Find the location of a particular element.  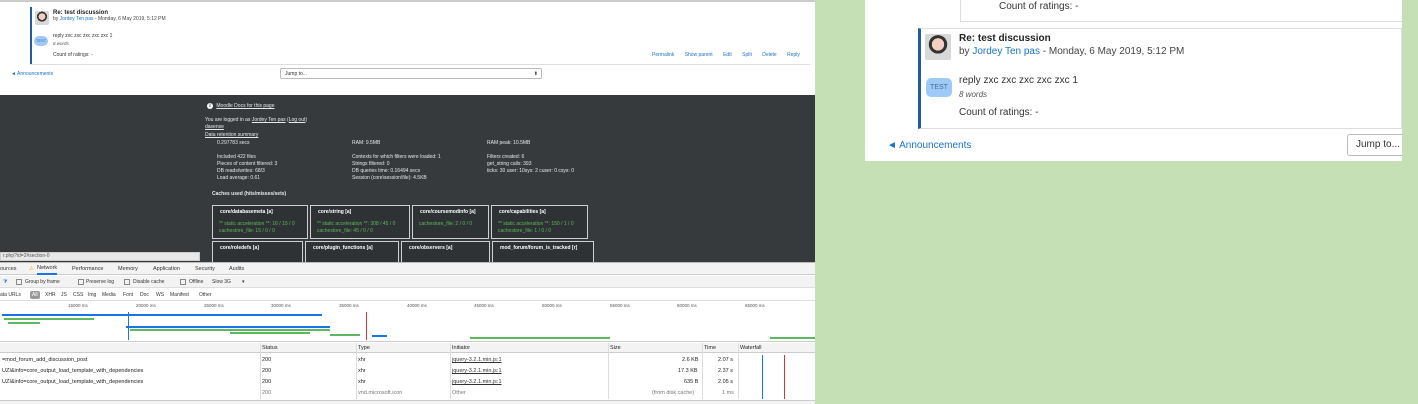

retention-link: Data retention summary is located at coordinates (231, 135).